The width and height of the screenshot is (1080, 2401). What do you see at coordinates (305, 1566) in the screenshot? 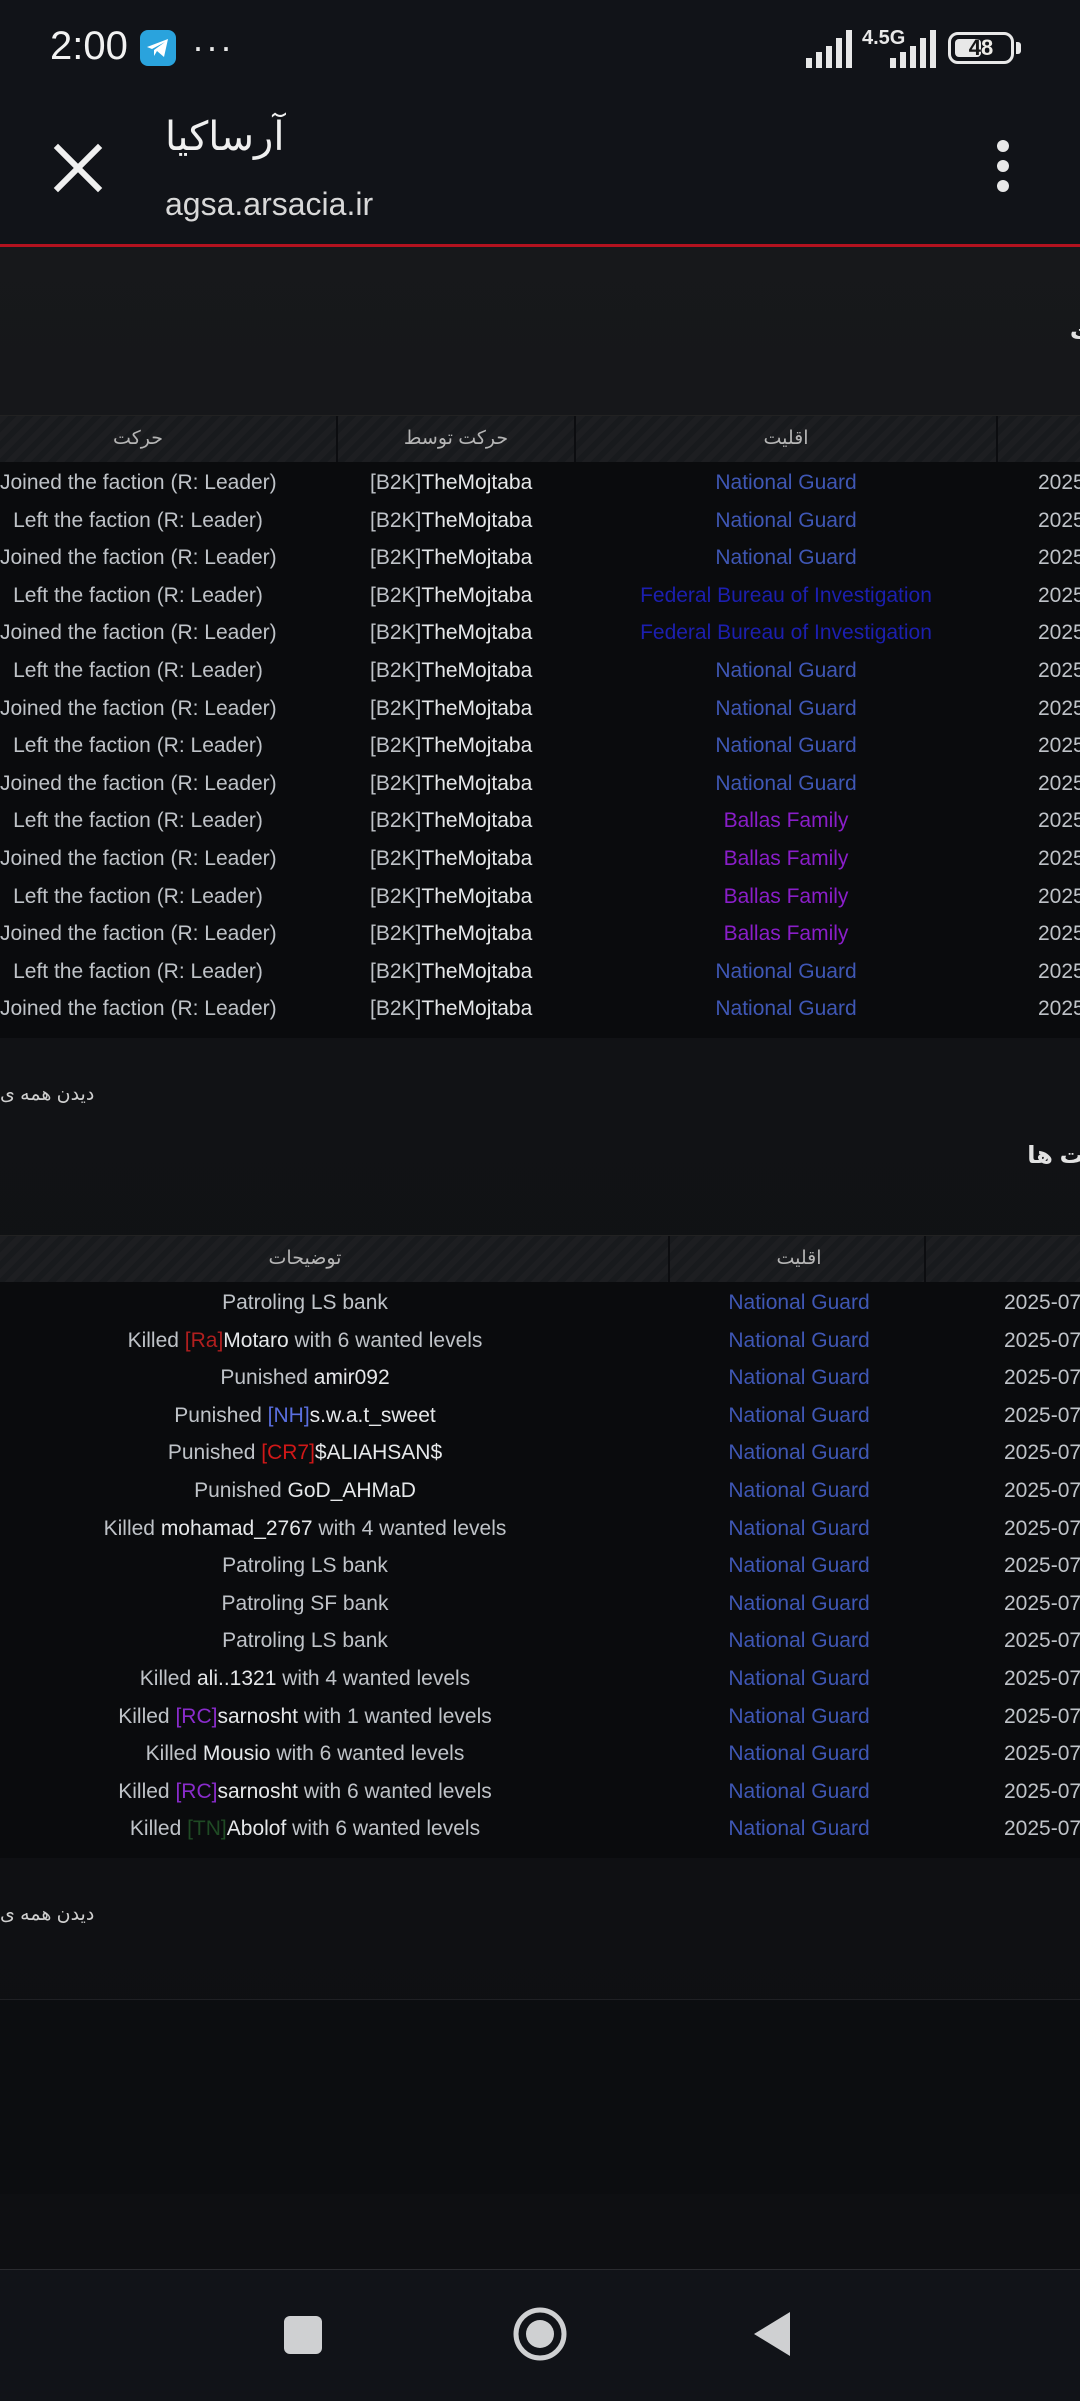
I see `description-text: Patroling LS bank` at bounding box center [305, 1566].